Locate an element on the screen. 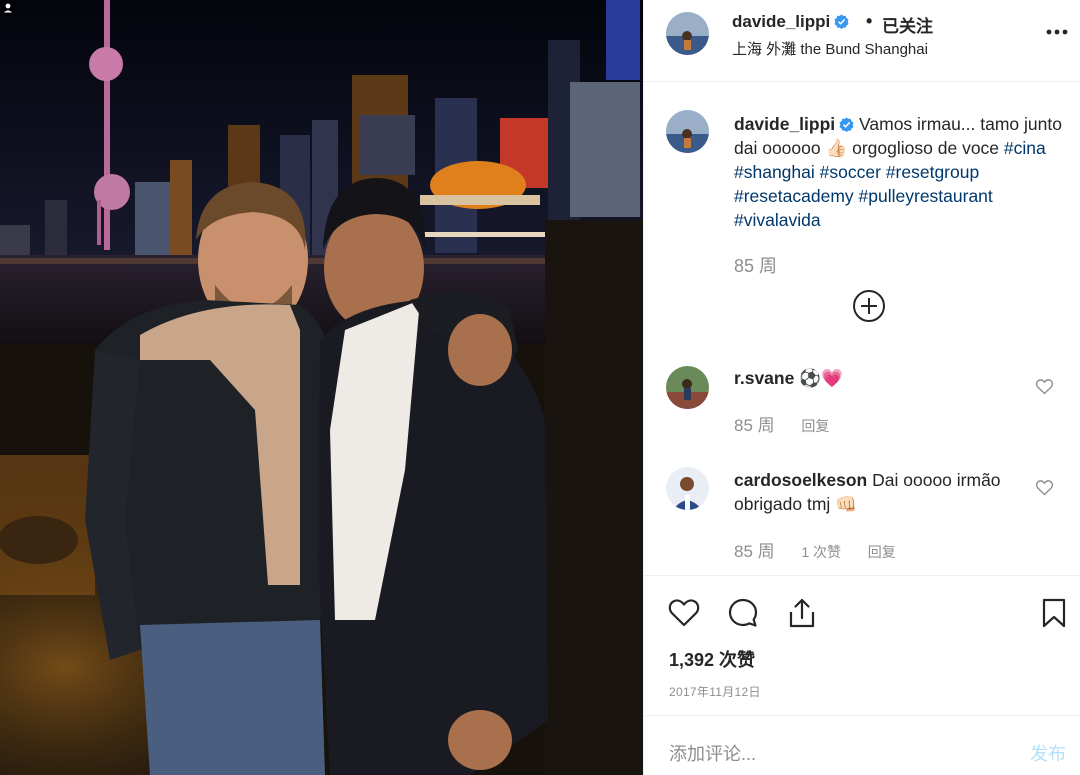 The image size is (1080, 775). comment-meta: 85 周 回复 is located at coordinates (792, 423).